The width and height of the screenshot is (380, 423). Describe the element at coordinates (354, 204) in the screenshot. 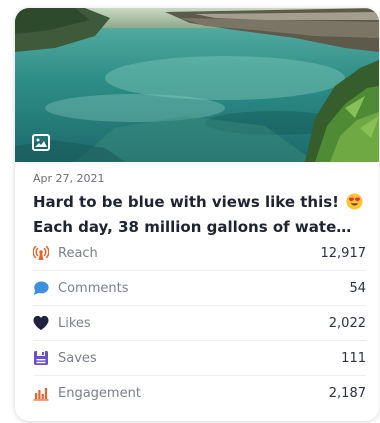

I see `heart-eyes-emoji-icon` at that location.